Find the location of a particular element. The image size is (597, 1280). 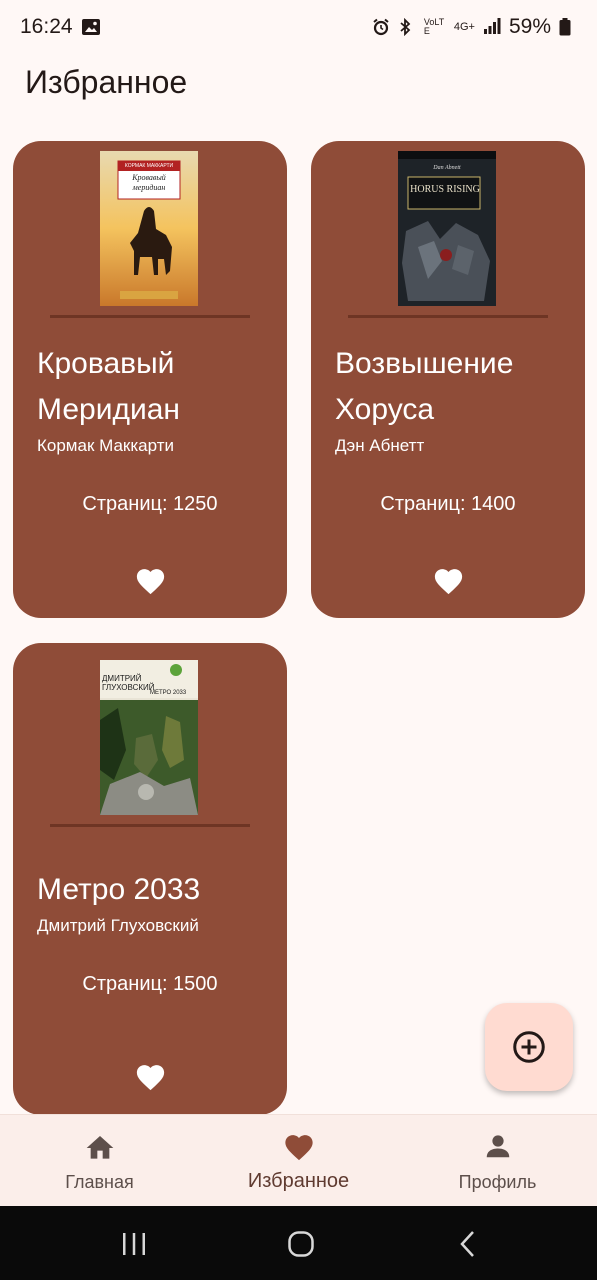

nav-label-favorites: Избранное is located at coordinates (298, 1181).